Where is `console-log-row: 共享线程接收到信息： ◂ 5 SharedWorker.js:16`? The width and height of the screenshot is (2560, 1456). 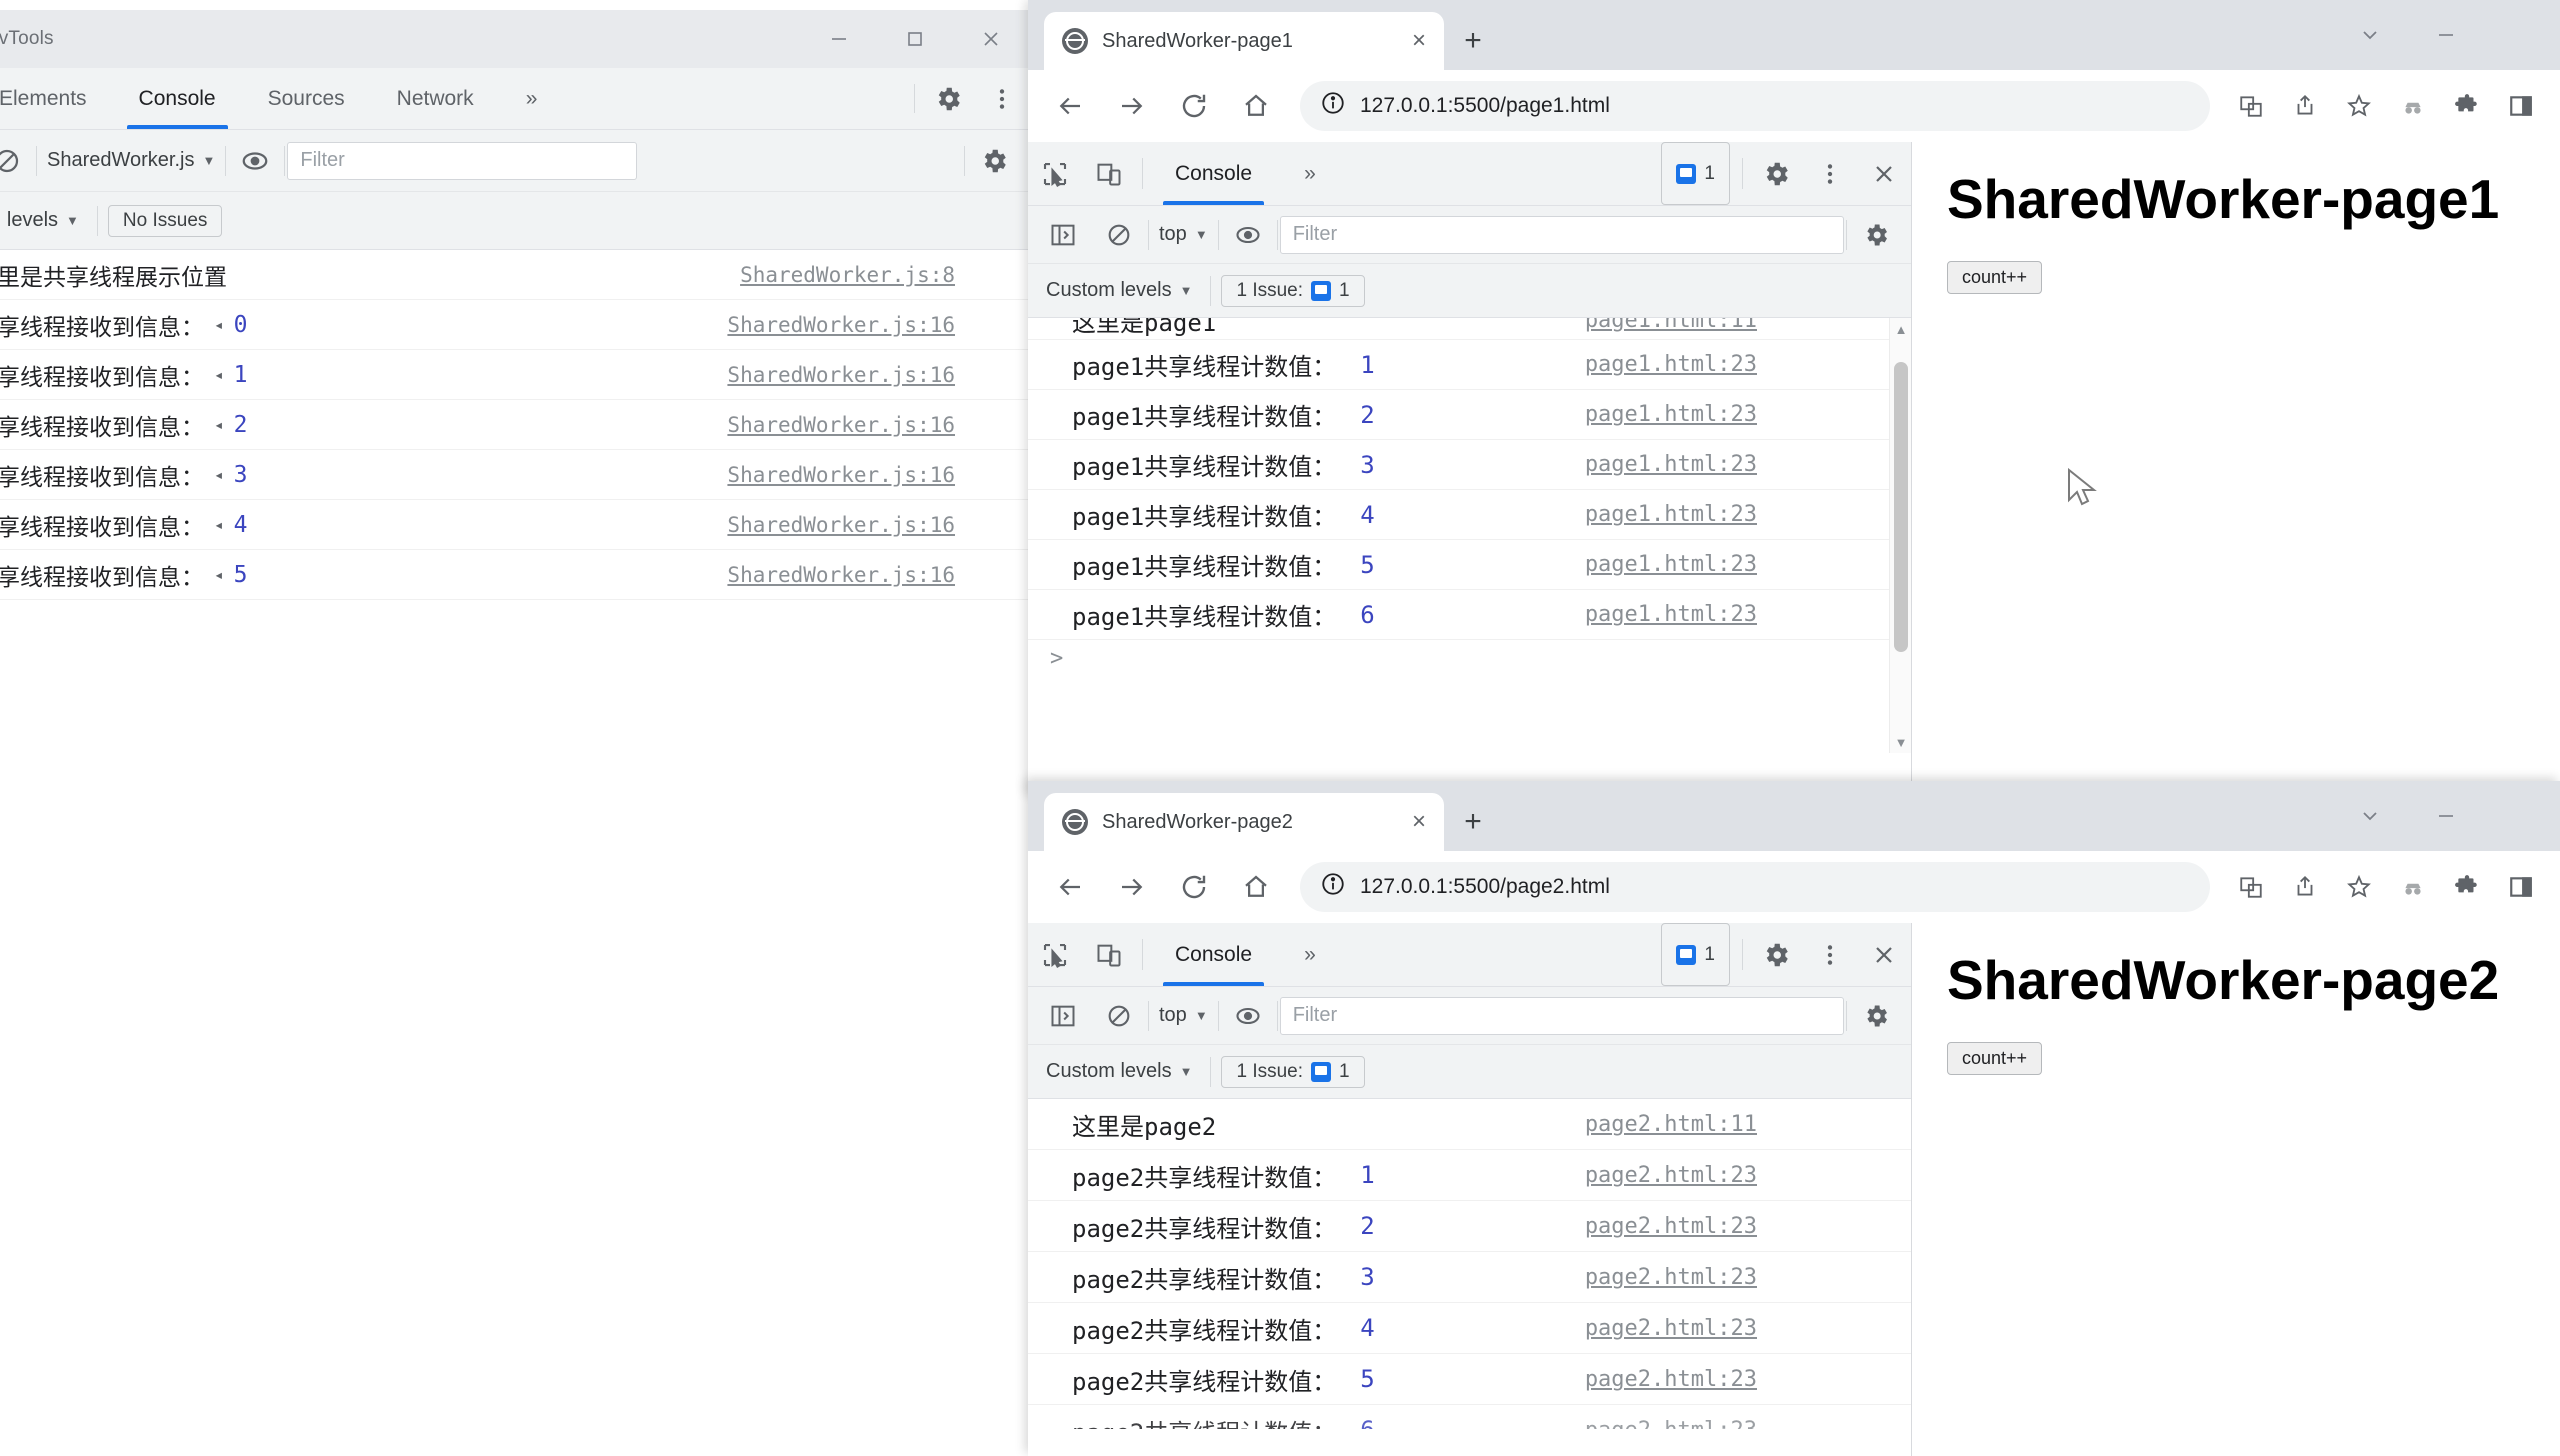
console-log-row: 共享线程接收到信息： ◂ 5 SharedWorker.js:16 is located at coordinates (514, 575).